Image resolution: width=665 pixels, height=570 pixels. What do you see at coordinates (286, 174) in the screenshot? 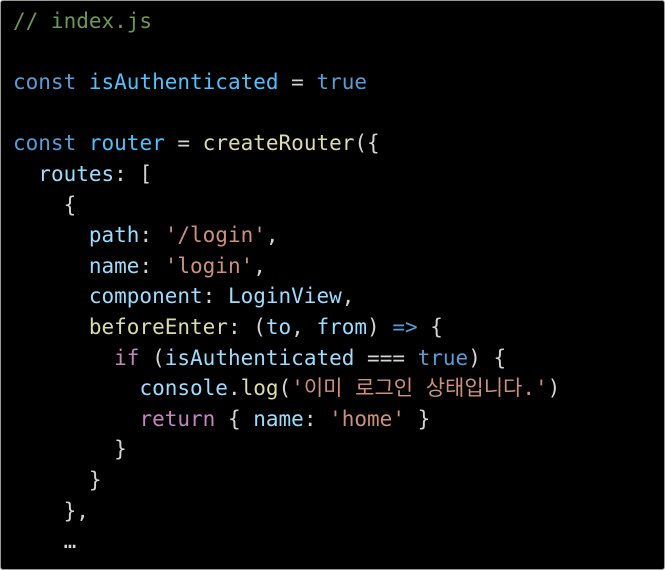
I see `code-line: routes: [` at bounding box center [286, 174].